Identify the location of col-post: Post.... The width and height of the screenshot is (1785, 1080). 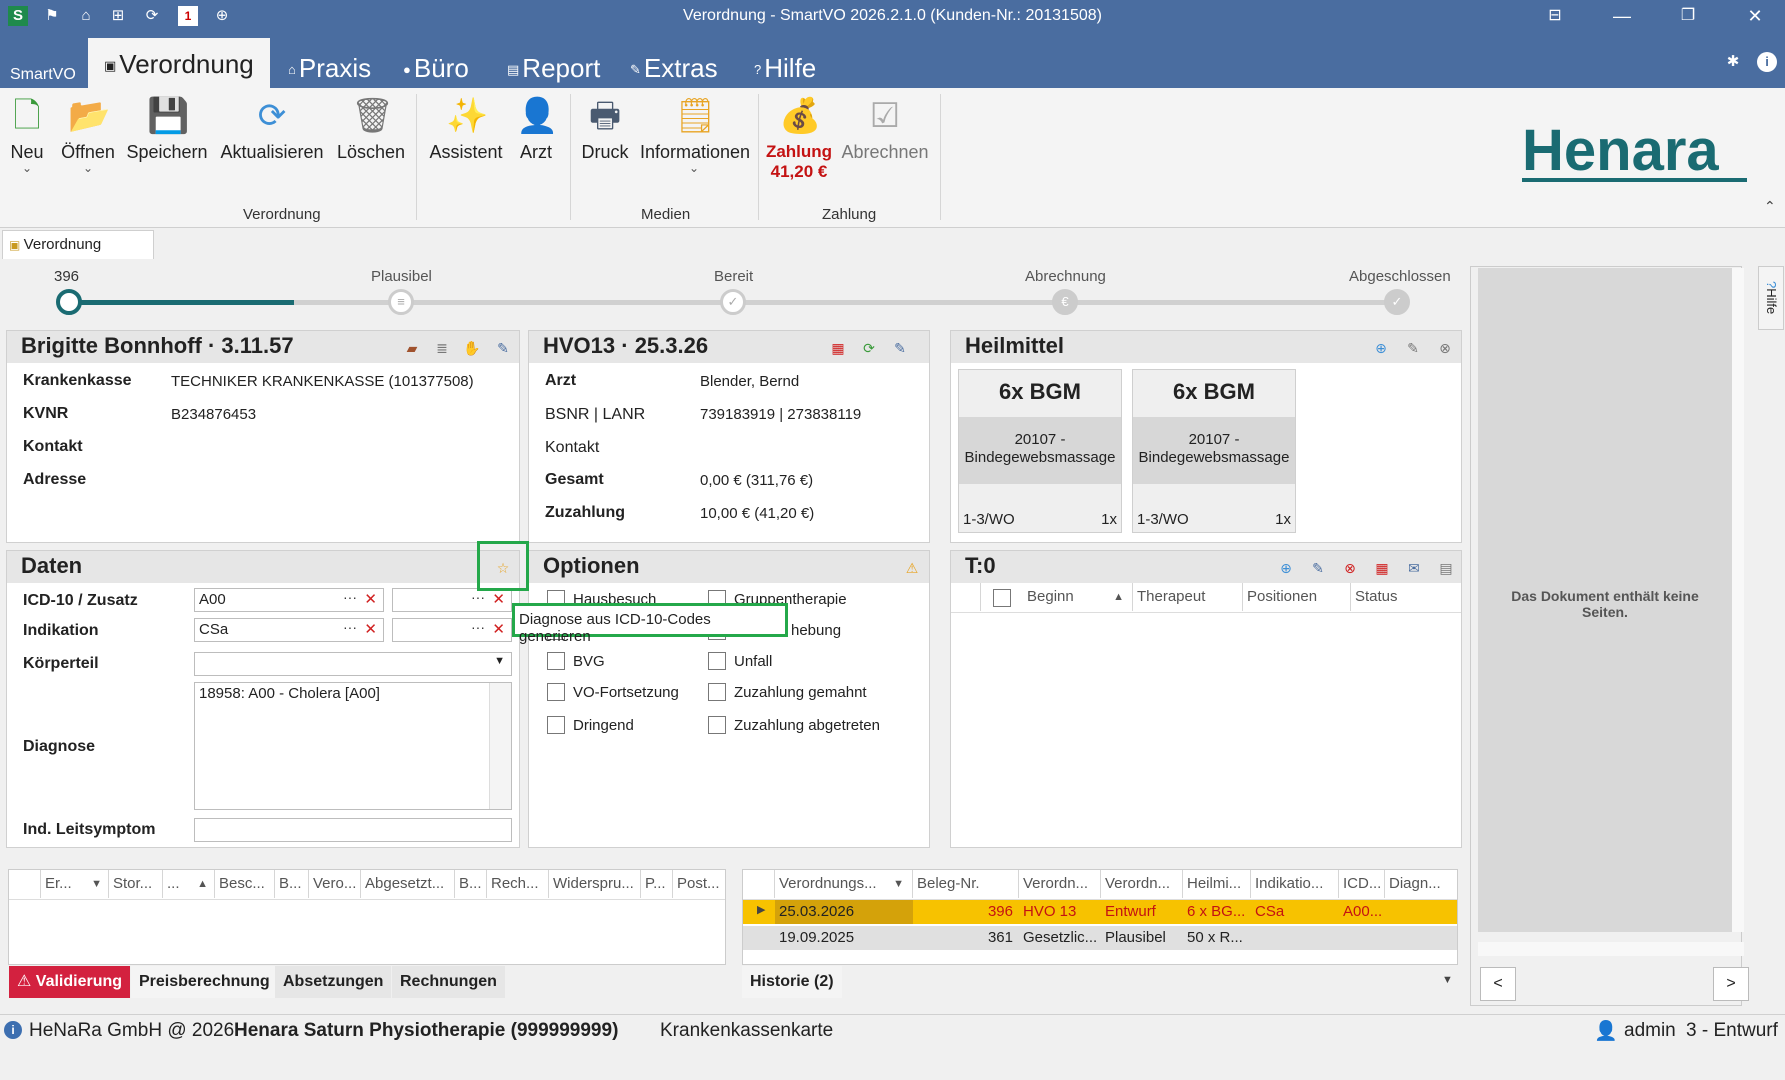
(699, 884).